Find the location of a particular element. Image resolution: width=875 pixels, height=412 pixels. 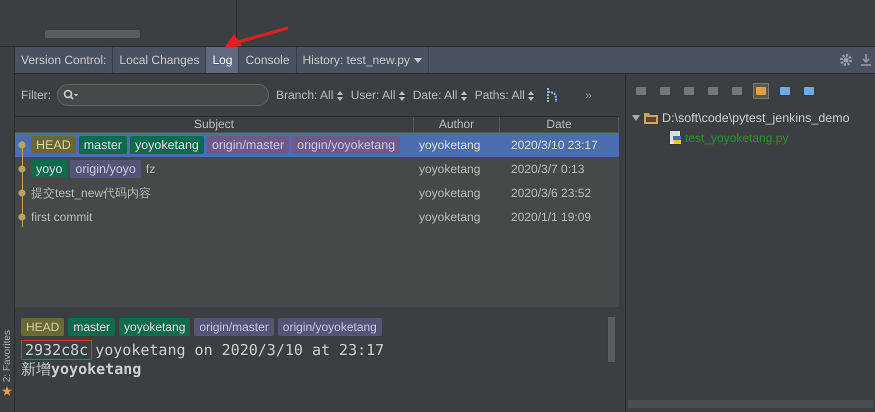

branch-tag: yoyo is located at coordinates (49, 169).